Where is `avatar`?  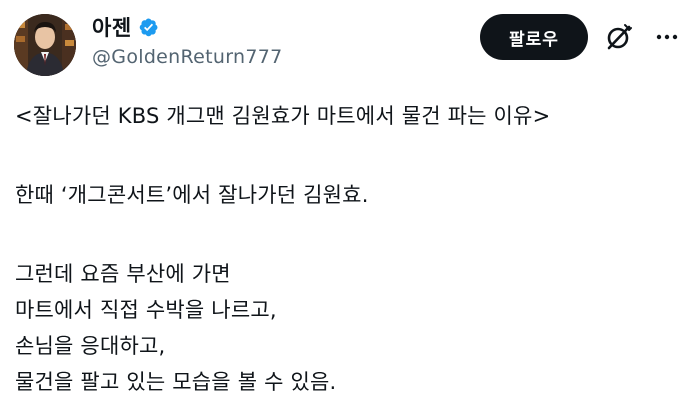 avatar is located at coordinates (45, 45).